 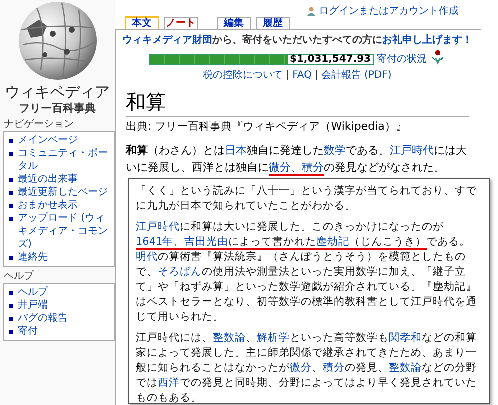 What do you see at coordinates (169, 384) in the screenshot?
I see `link: 西洋` at bounding box center [169, 384].